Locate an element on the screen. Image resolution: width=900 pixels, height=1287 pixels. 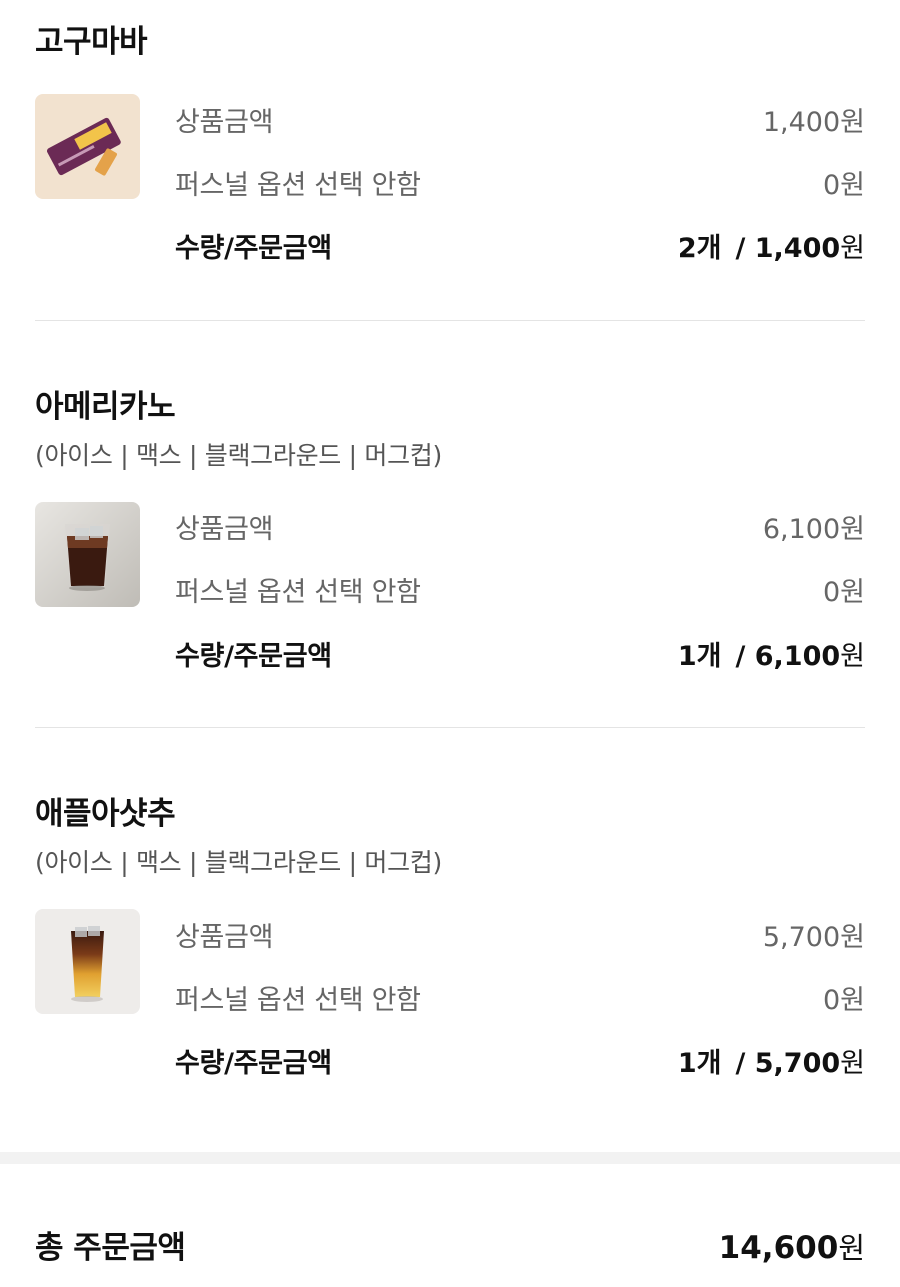
product-thumbnail-sweet-potato-bar is located at coordinates (87, 146).